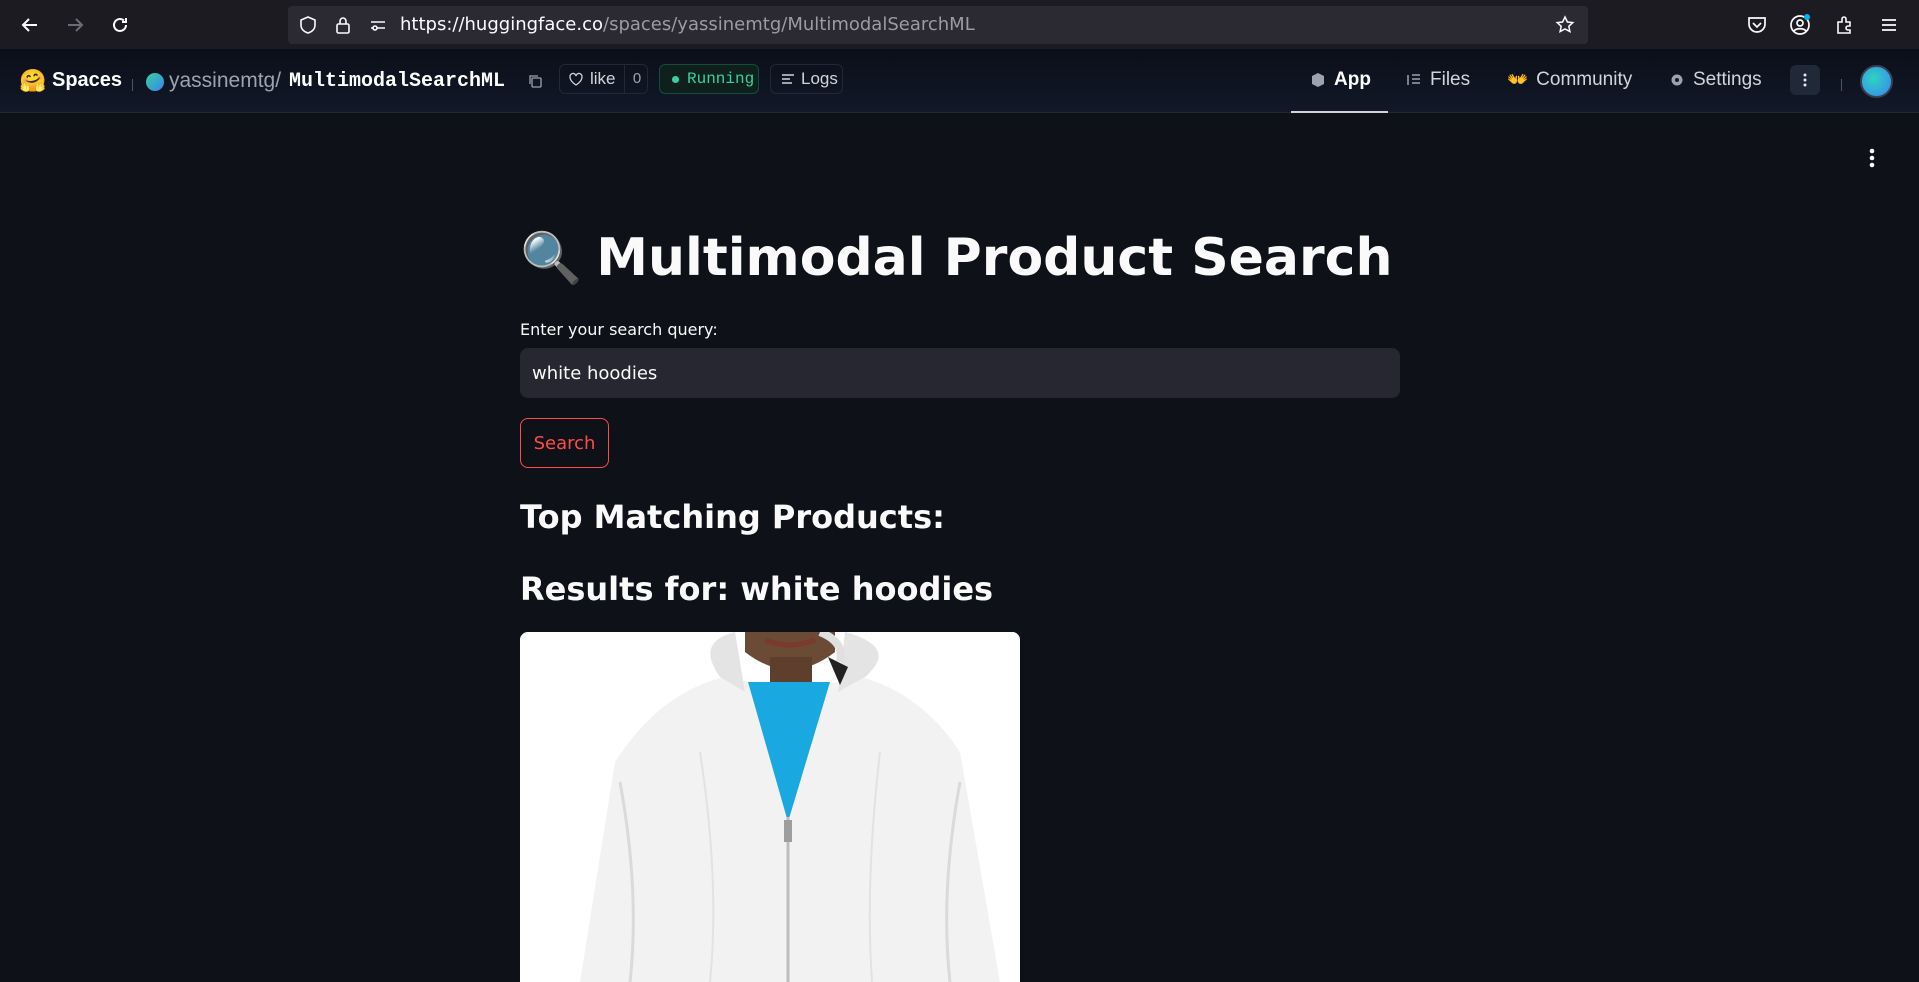  I want to click on results-heading: Results for: white hoodies, so click(757, 589).